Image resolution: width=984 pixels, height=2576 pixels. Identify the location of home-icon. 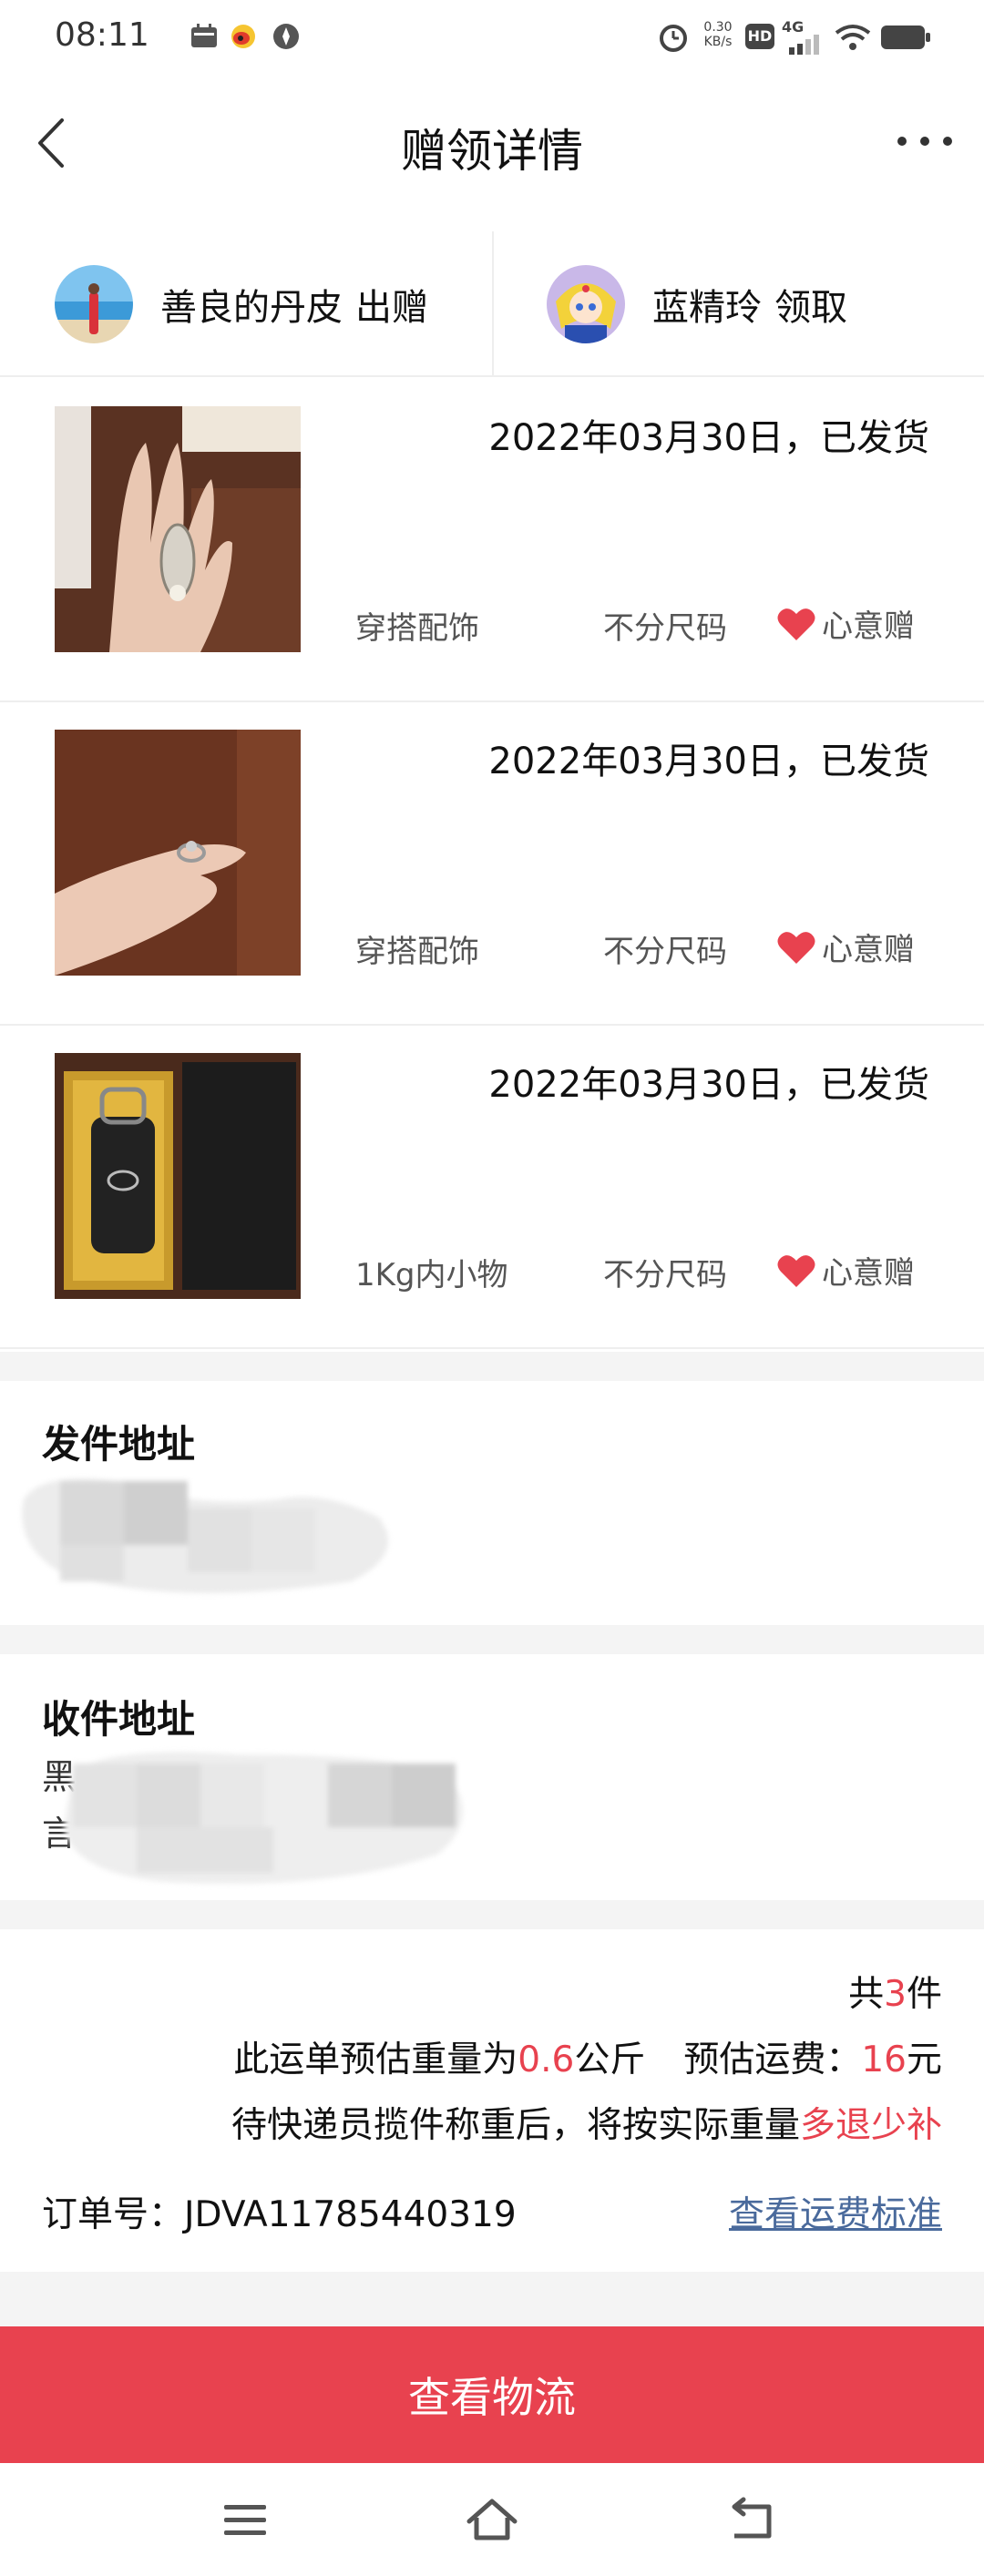
(492, 2519).